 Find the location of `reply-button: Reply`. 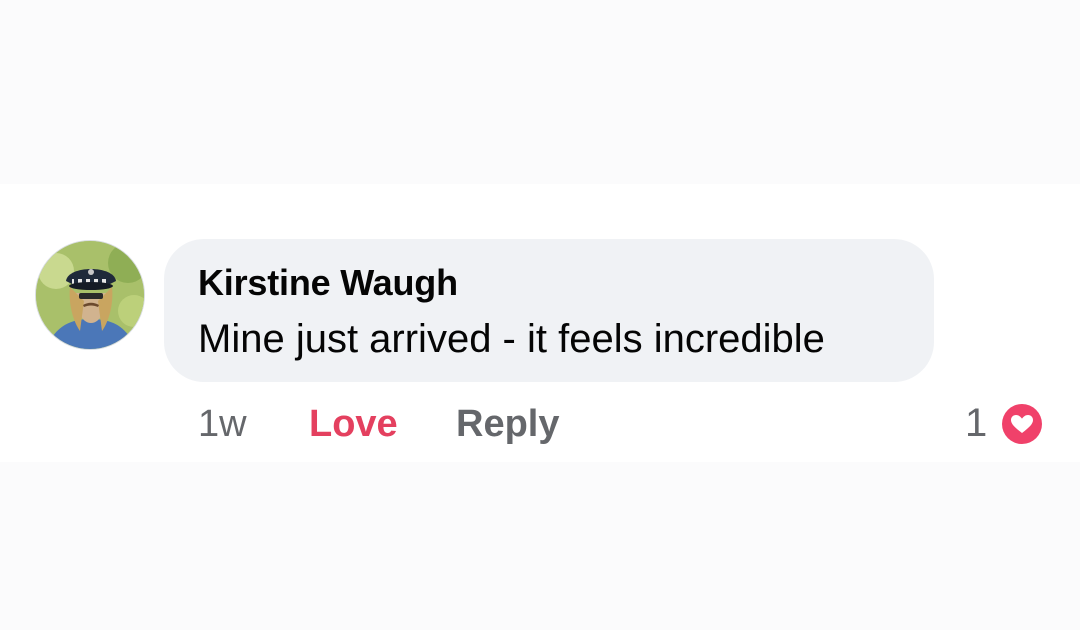

reply-button: Reply is located at coordinates (507, 424).